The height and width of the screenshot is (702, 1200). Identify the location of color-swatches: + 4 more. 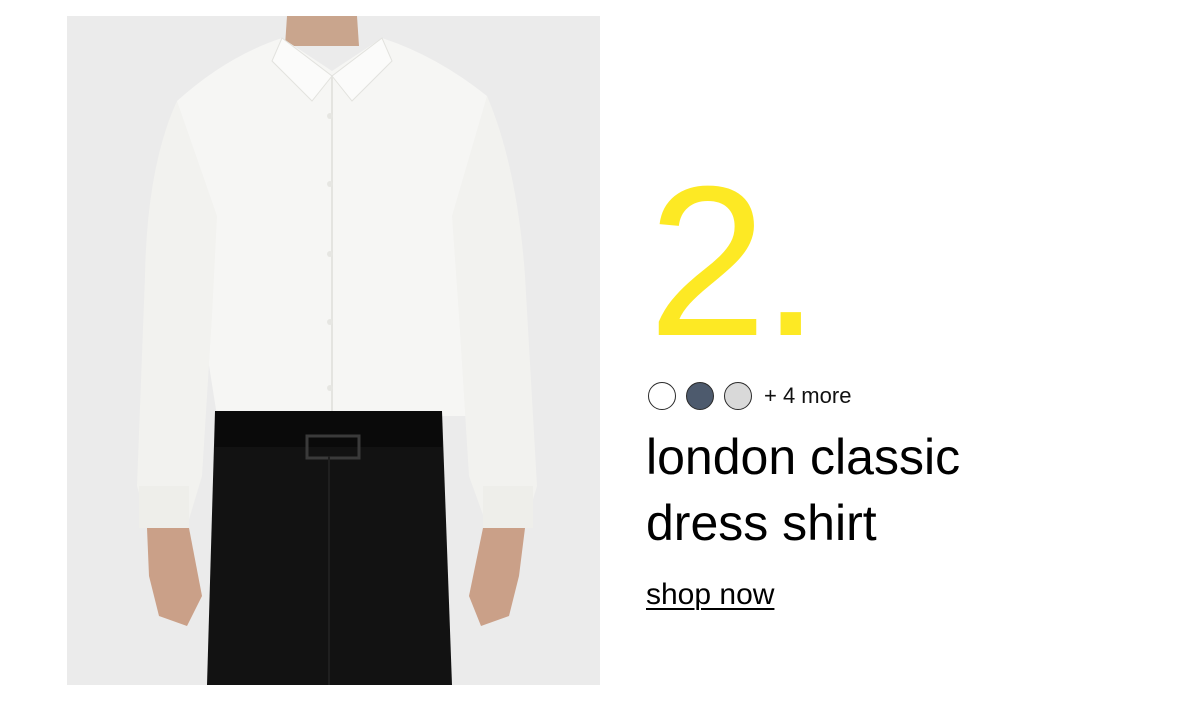
(749, 396).